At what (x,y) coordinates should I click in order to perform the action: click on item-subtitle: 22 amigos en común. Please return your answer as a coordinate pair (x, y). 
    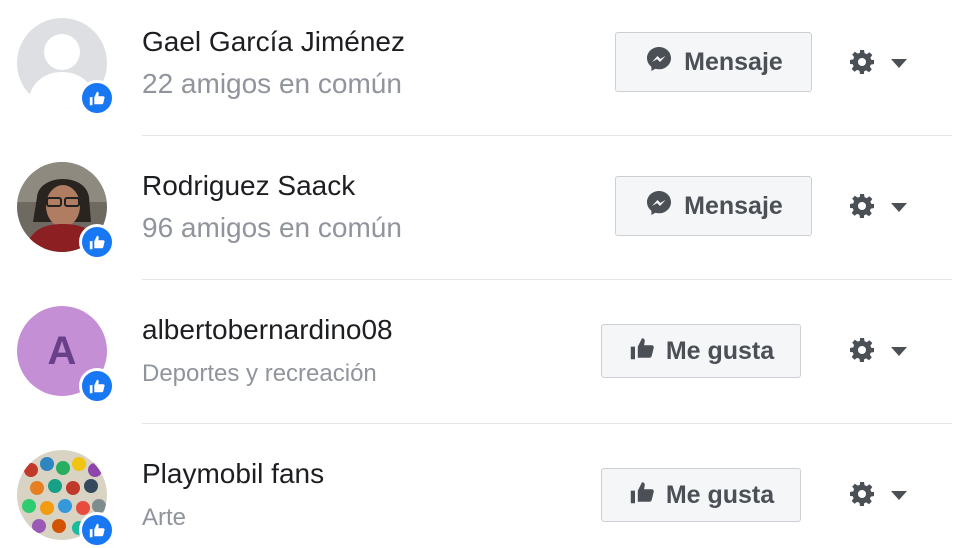
    Looking at the image, I should click on (272, 84).